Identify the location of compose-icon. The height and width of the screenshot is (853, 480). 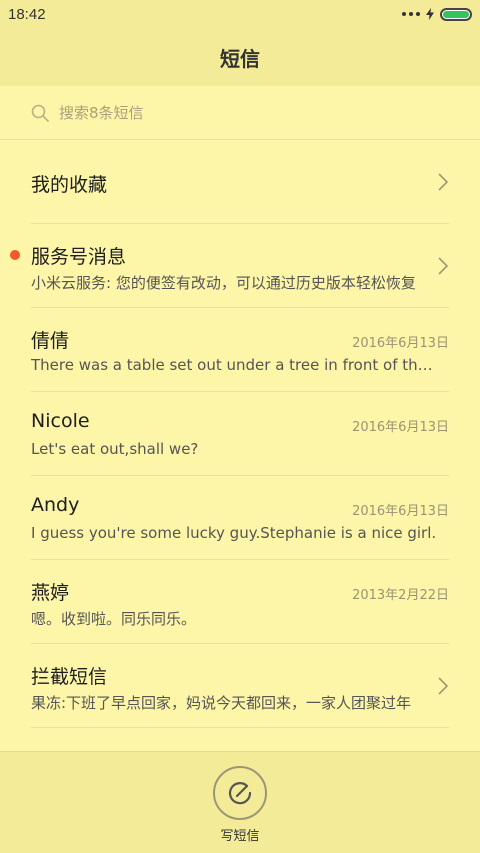
(240, 793).